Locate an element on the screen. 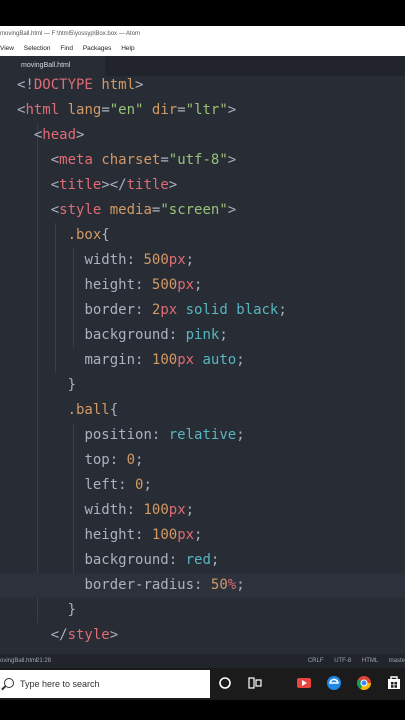 Image resolution: width=405 pixels, height=720 pixels. code-line: border: 2px solid black; is located at coordinates (202, 310).